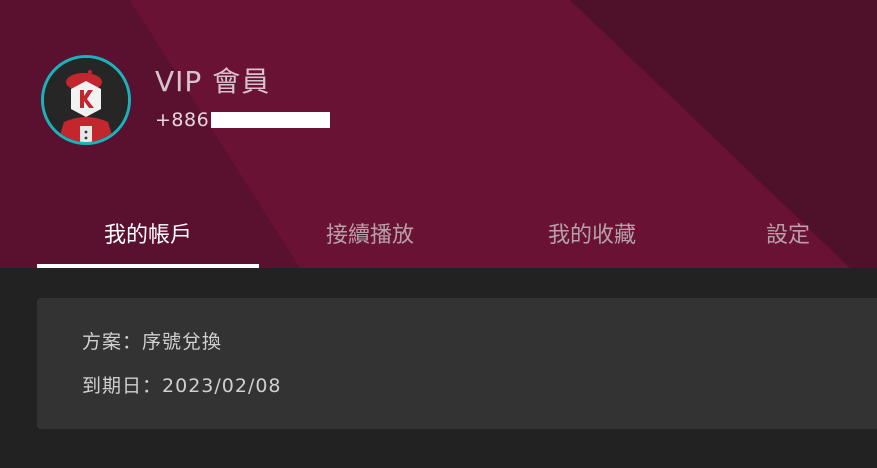  Describe the element at coordinates (182, 120) in the screenshot. I see `phone-country-code: +886` at that location.